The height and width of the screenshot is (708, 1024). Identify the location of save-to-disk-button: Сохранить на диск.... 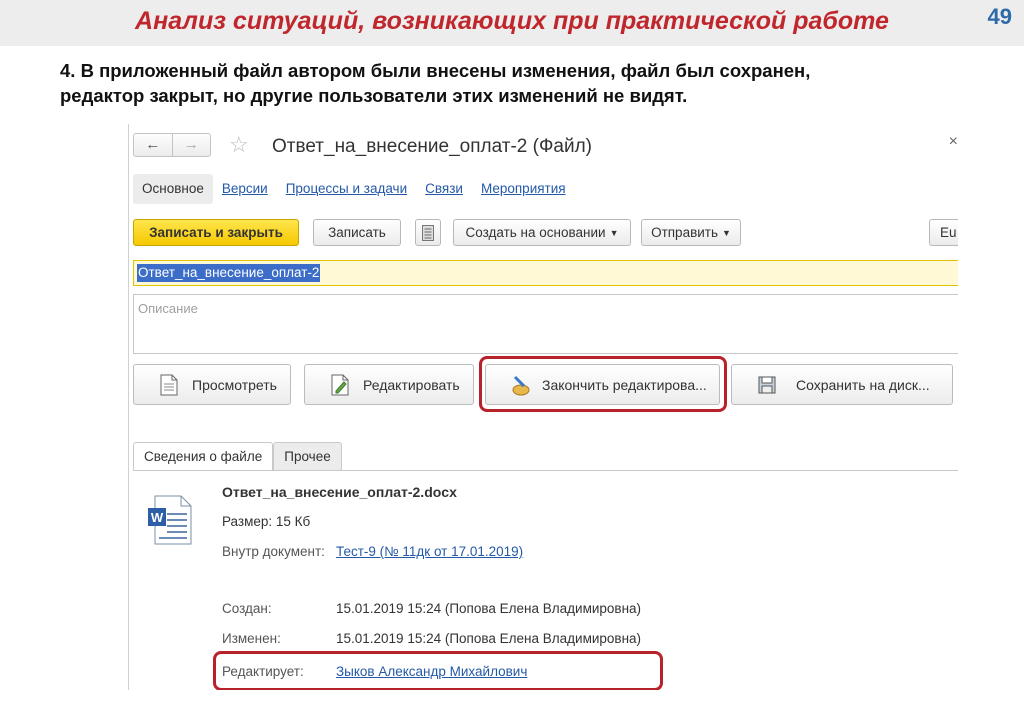
(842, 384).